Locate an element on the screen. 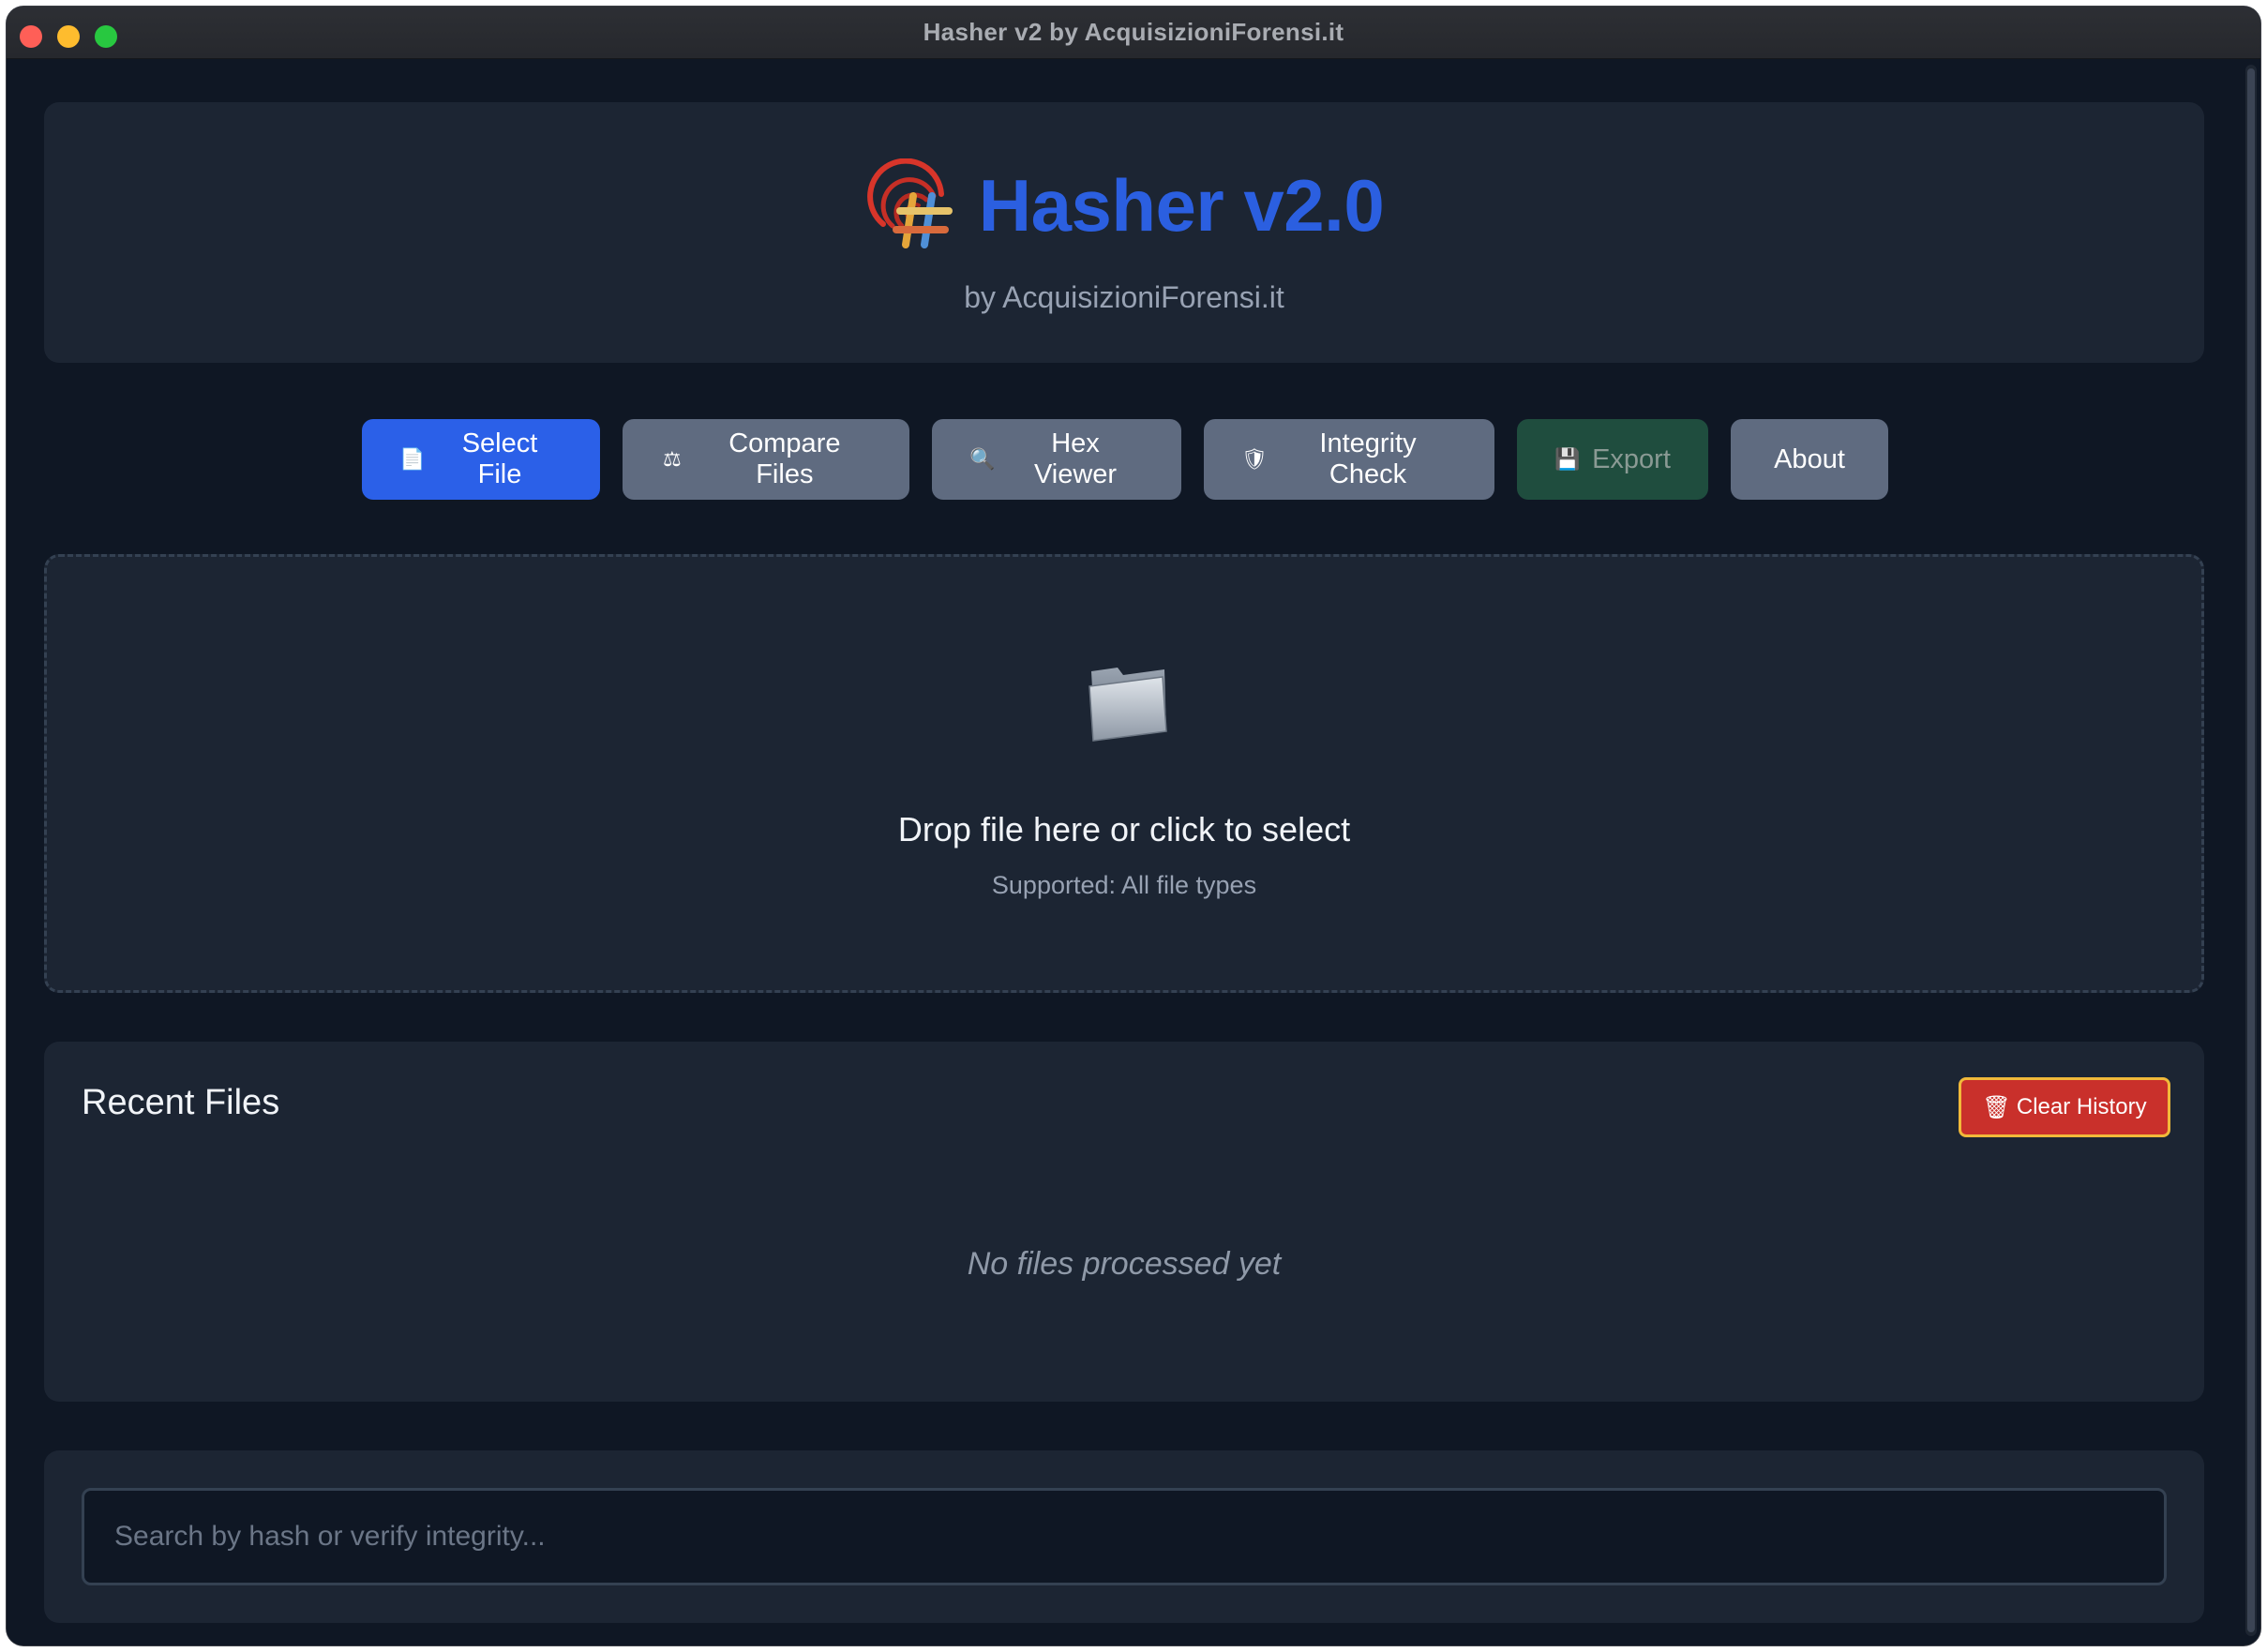  maximize-window-button is located at coordinates (106, 36).